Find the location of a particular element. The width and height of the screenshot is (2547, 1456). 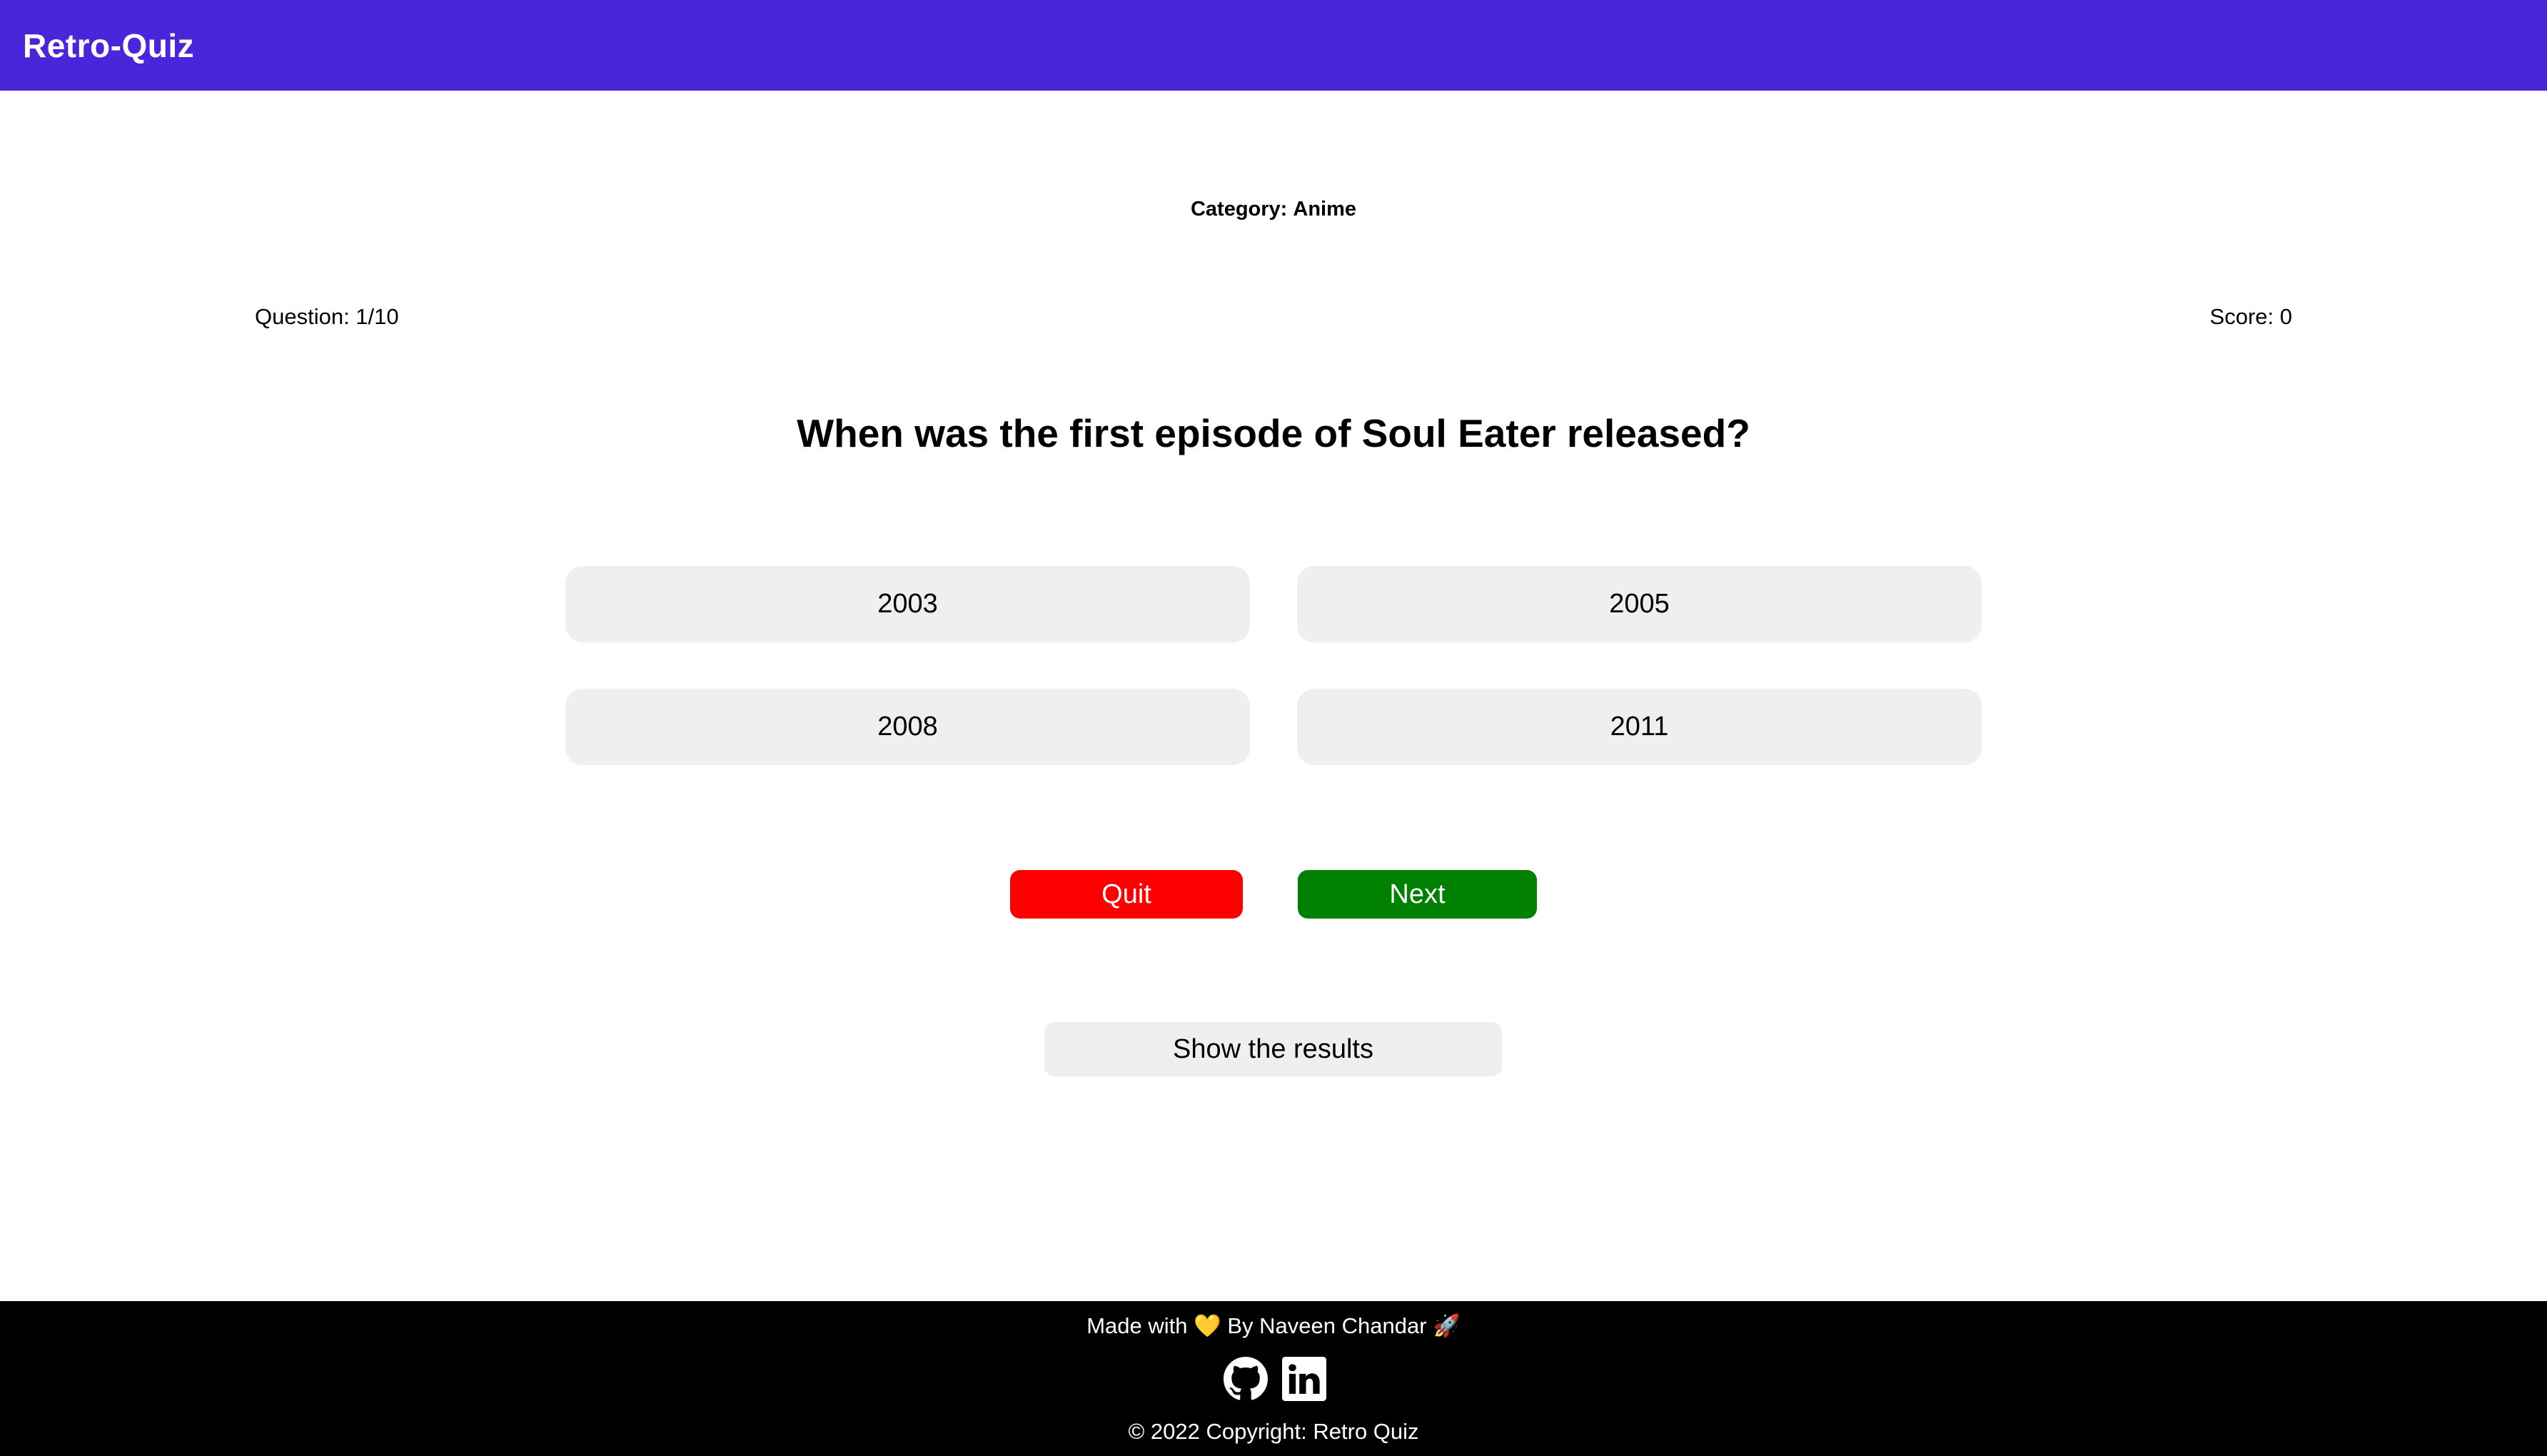

linkedin-icon is located at coordinates (1304, 1379).